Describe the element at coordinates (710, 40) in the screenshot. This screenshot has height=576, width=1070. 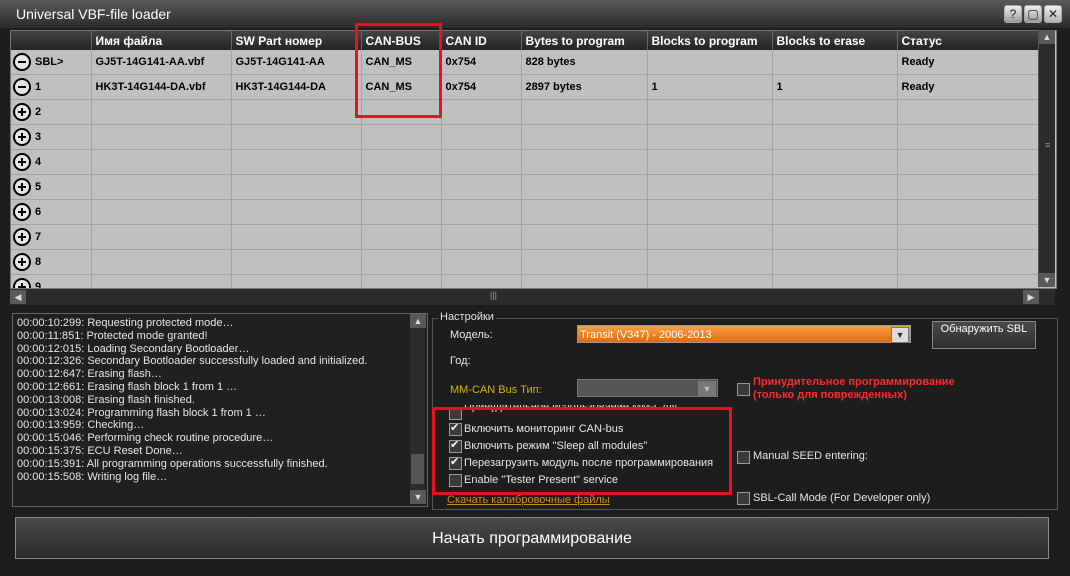
I see `col-header-blocks-program: Blocks to program` at that location.